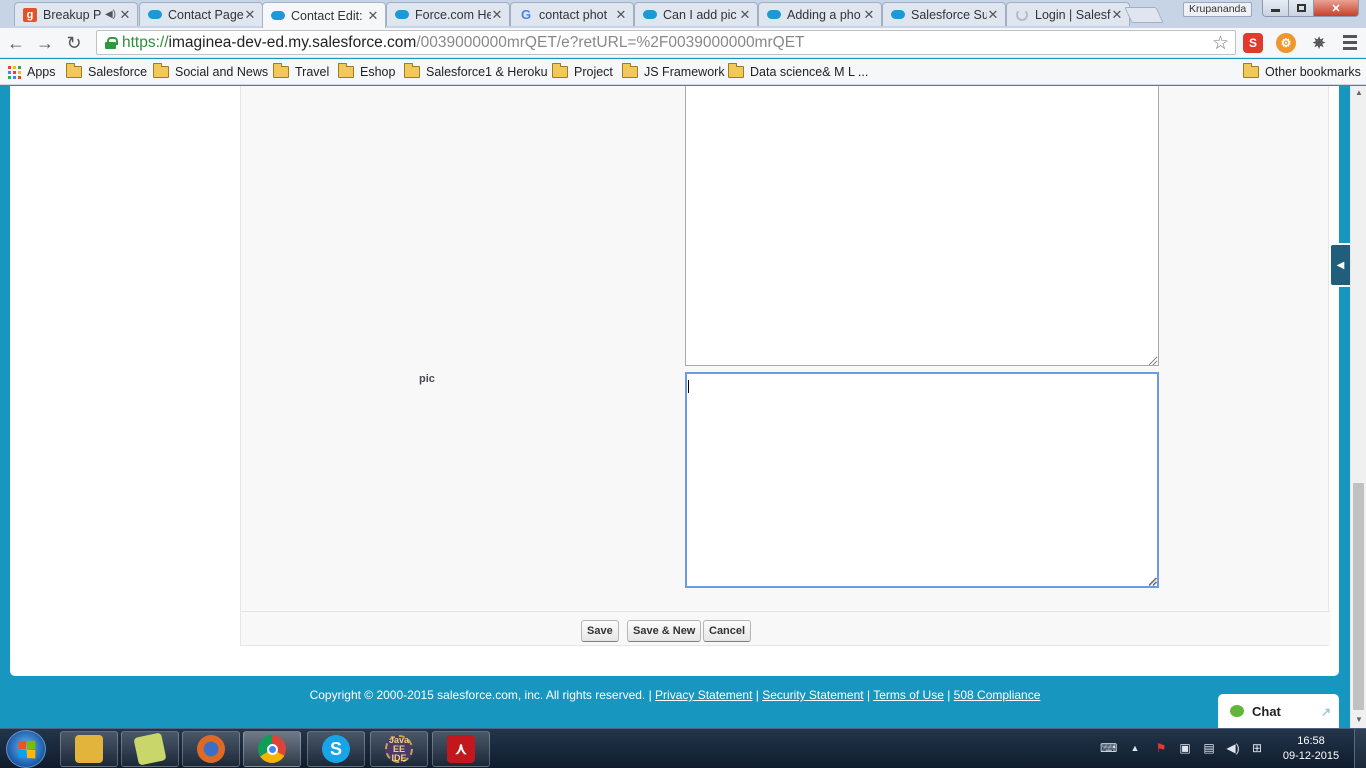 The height and width of the screenshot is (768, 1366). Describe the element at coordinates (673, 72) in the screenshot. I see `bookmark-folder-js-framework: JS Framework` at that location.